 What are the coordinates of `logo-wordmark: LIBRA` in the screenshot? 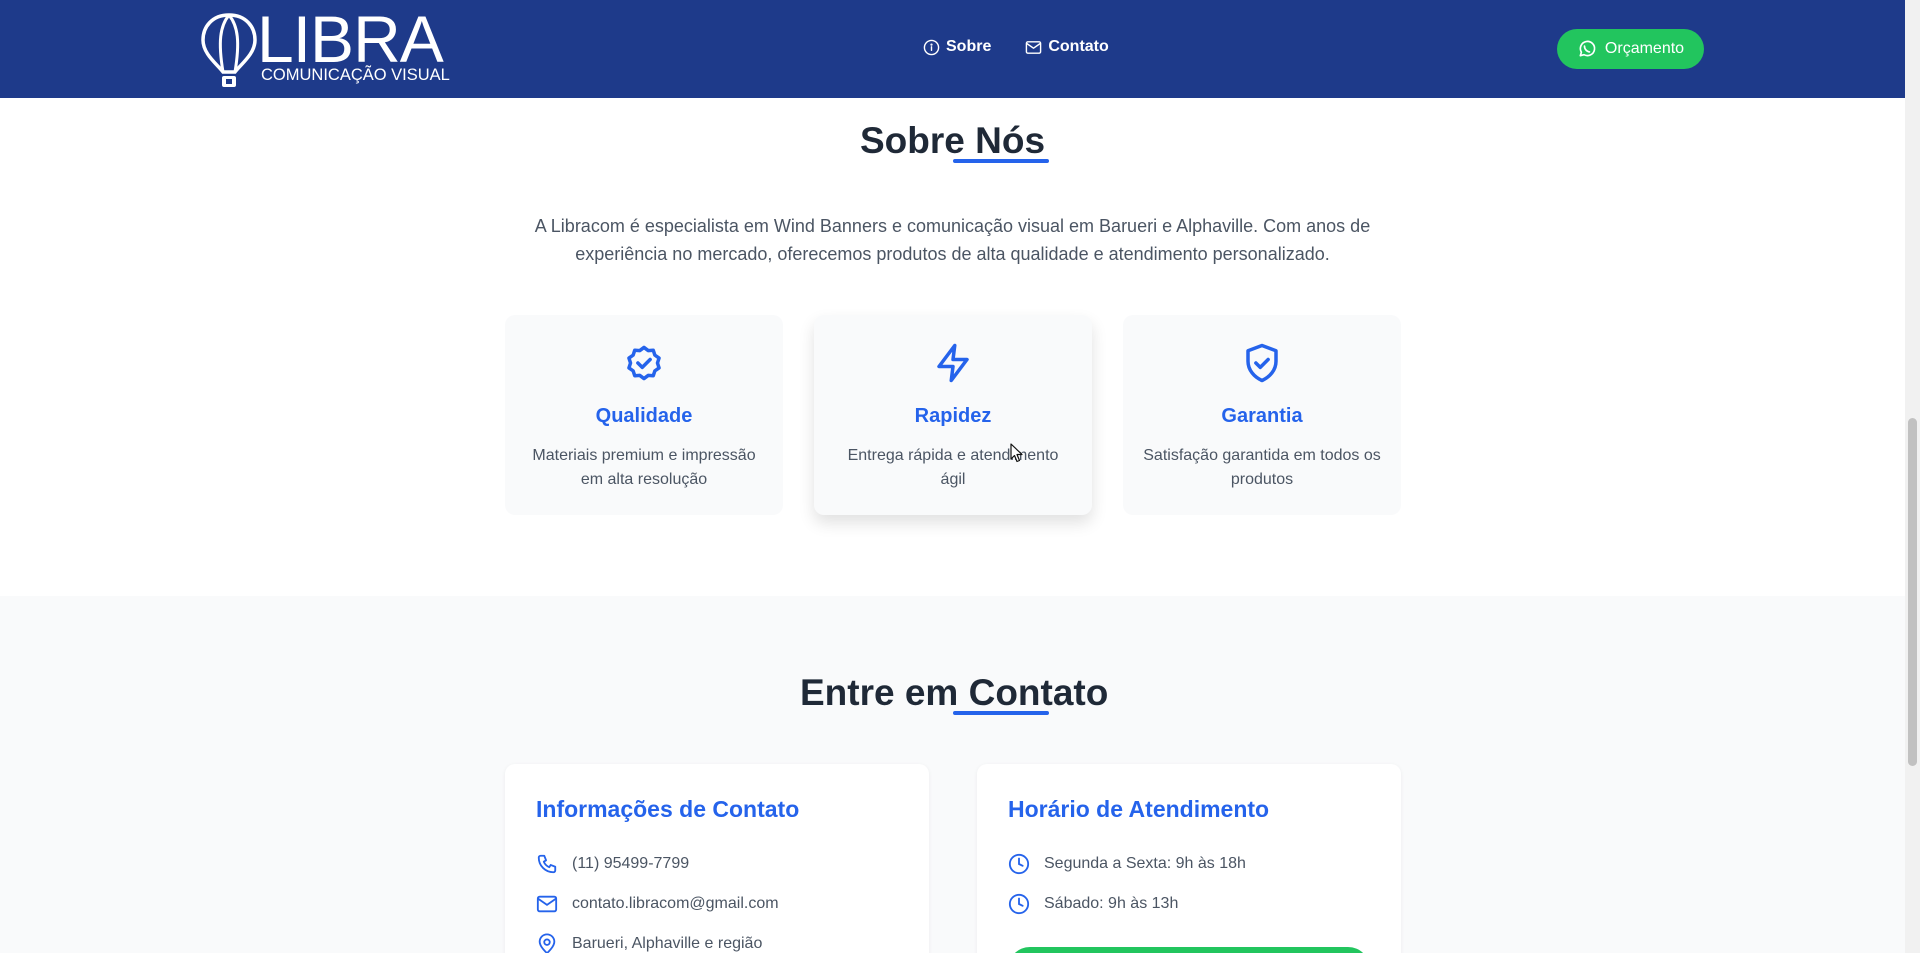 It's located at (350, 39).